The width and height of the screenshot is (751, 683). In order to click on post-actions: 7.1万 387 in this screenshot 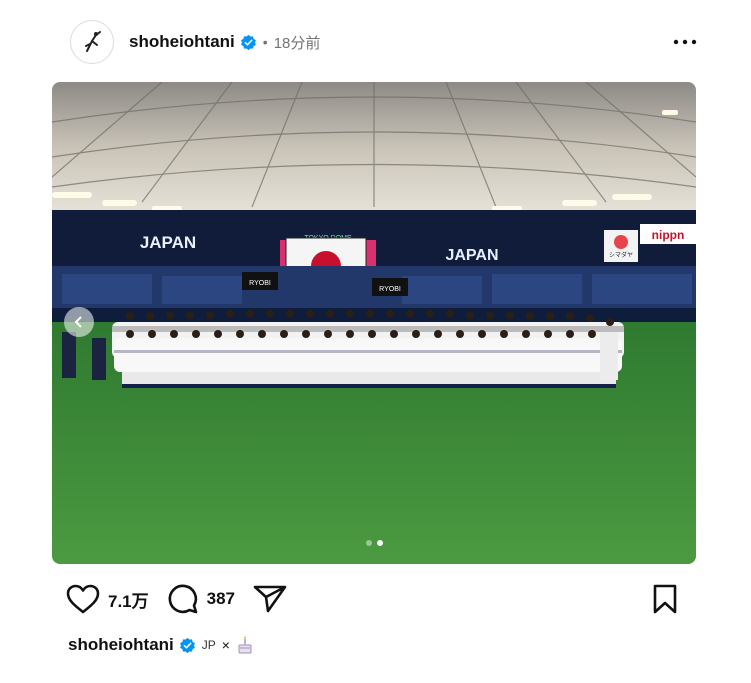, I will do `click(376, 599)`.